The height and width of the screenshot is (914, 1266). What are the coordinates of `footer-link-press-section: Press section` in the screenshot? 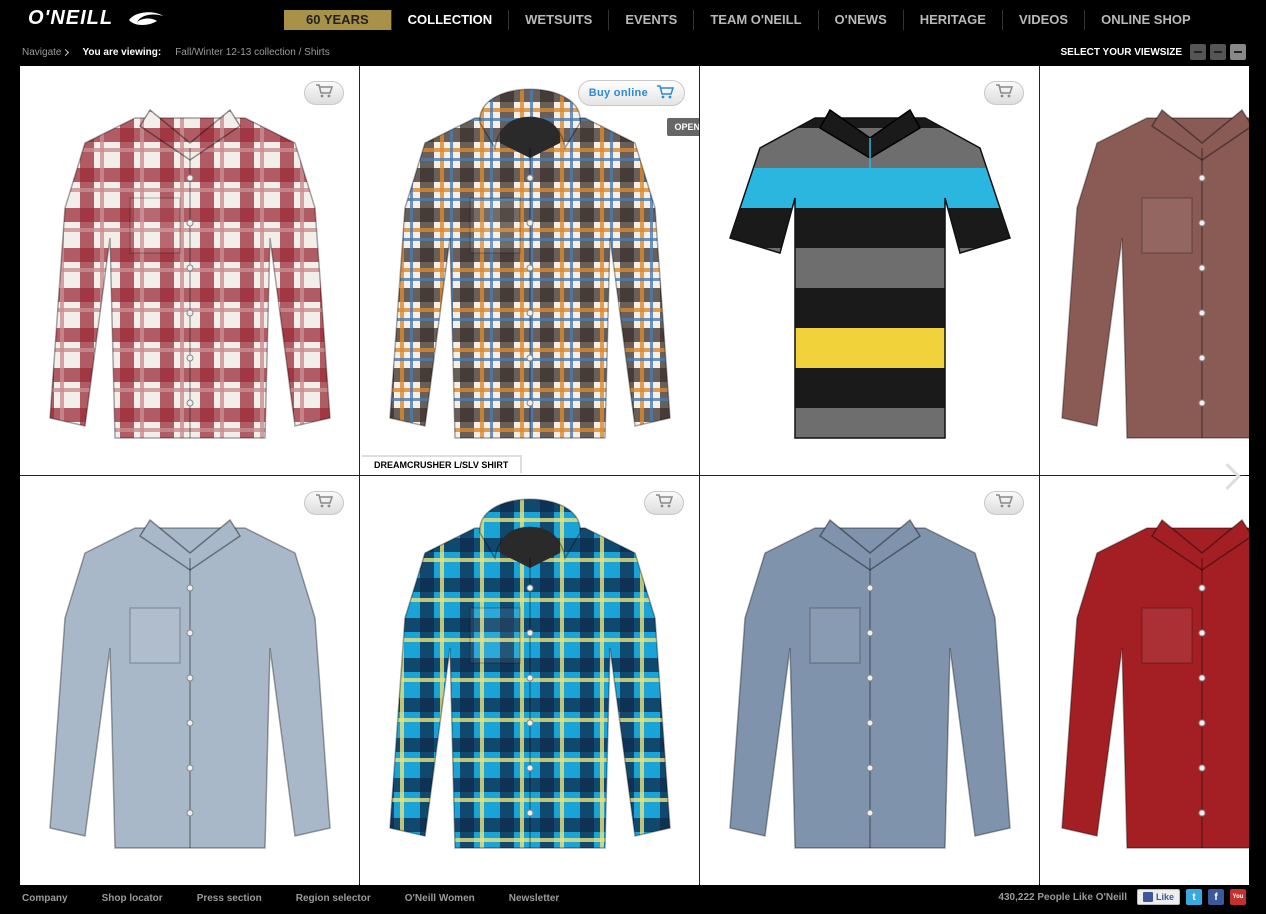 It's located at (229, 898).